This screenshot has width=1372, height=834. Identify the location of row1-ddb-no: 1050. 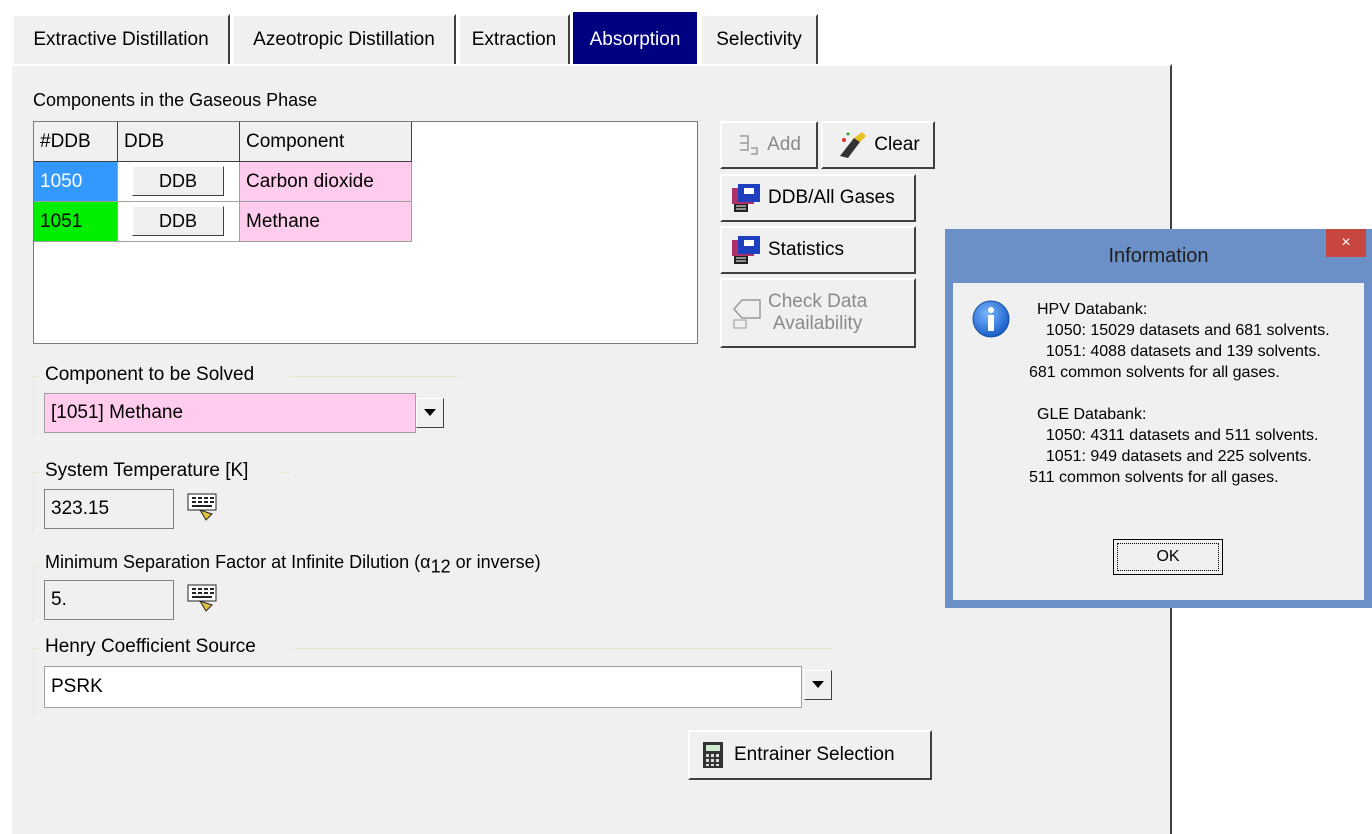
(76, 182).